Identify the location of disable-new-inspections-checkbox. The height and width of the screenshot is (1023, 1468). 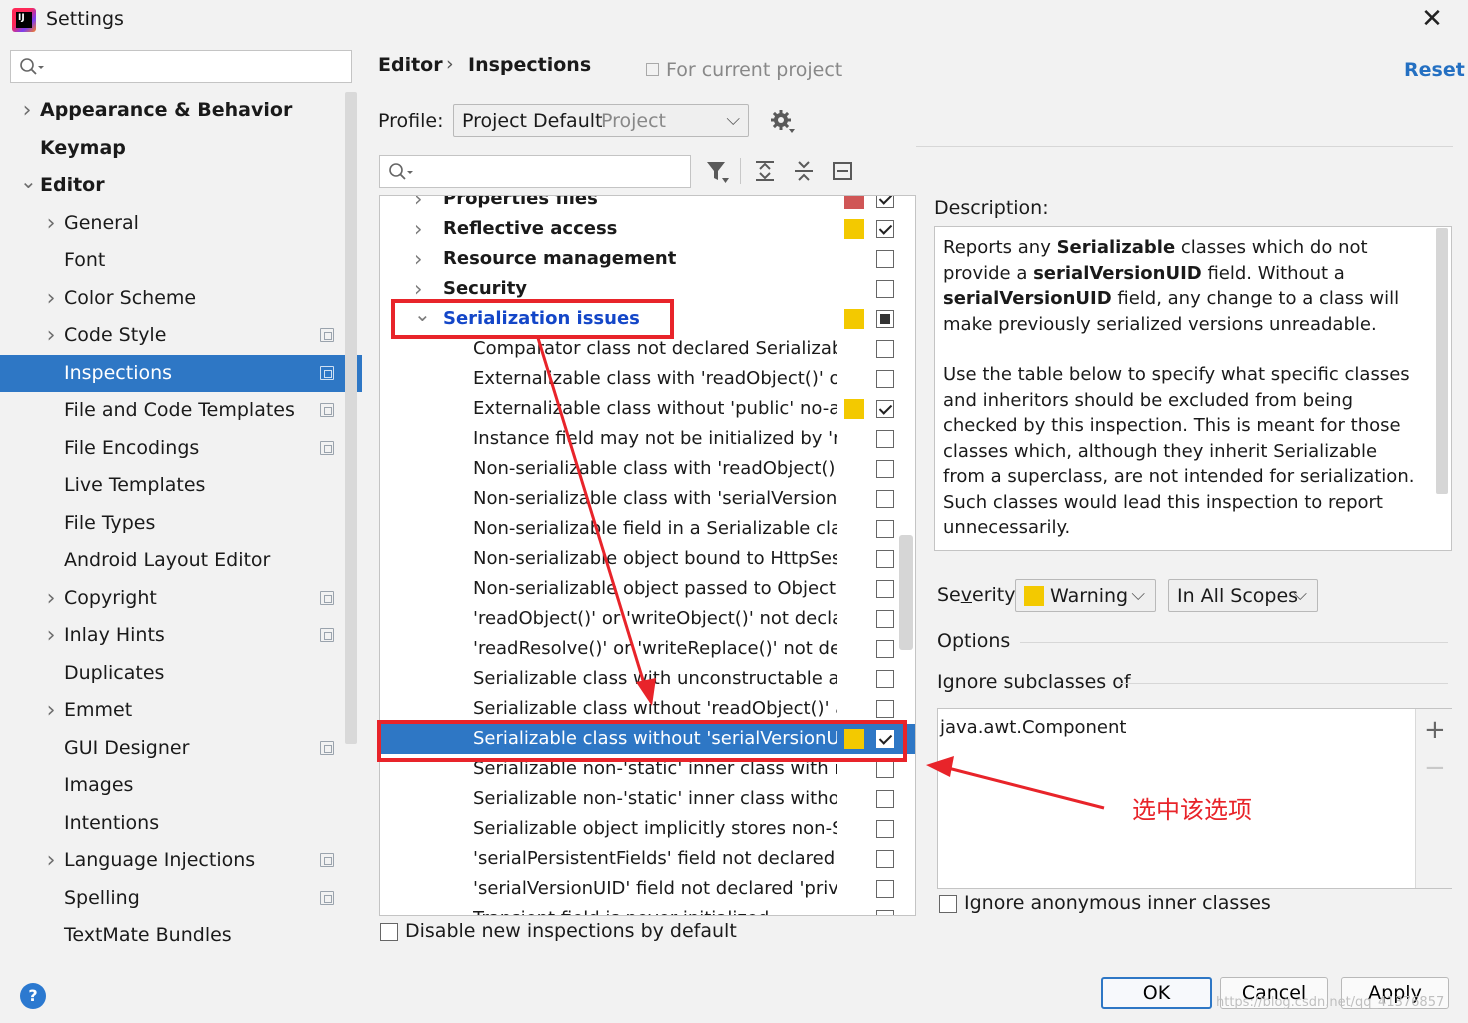
(389, 932).